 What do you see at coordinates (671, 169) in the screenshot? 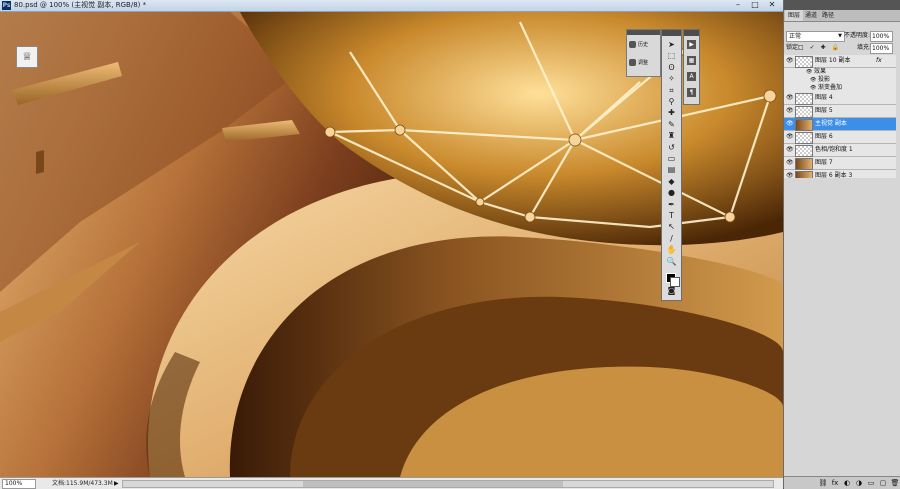
I see `gradient-tool-icon: ▤` at bounding box center [671, 169].